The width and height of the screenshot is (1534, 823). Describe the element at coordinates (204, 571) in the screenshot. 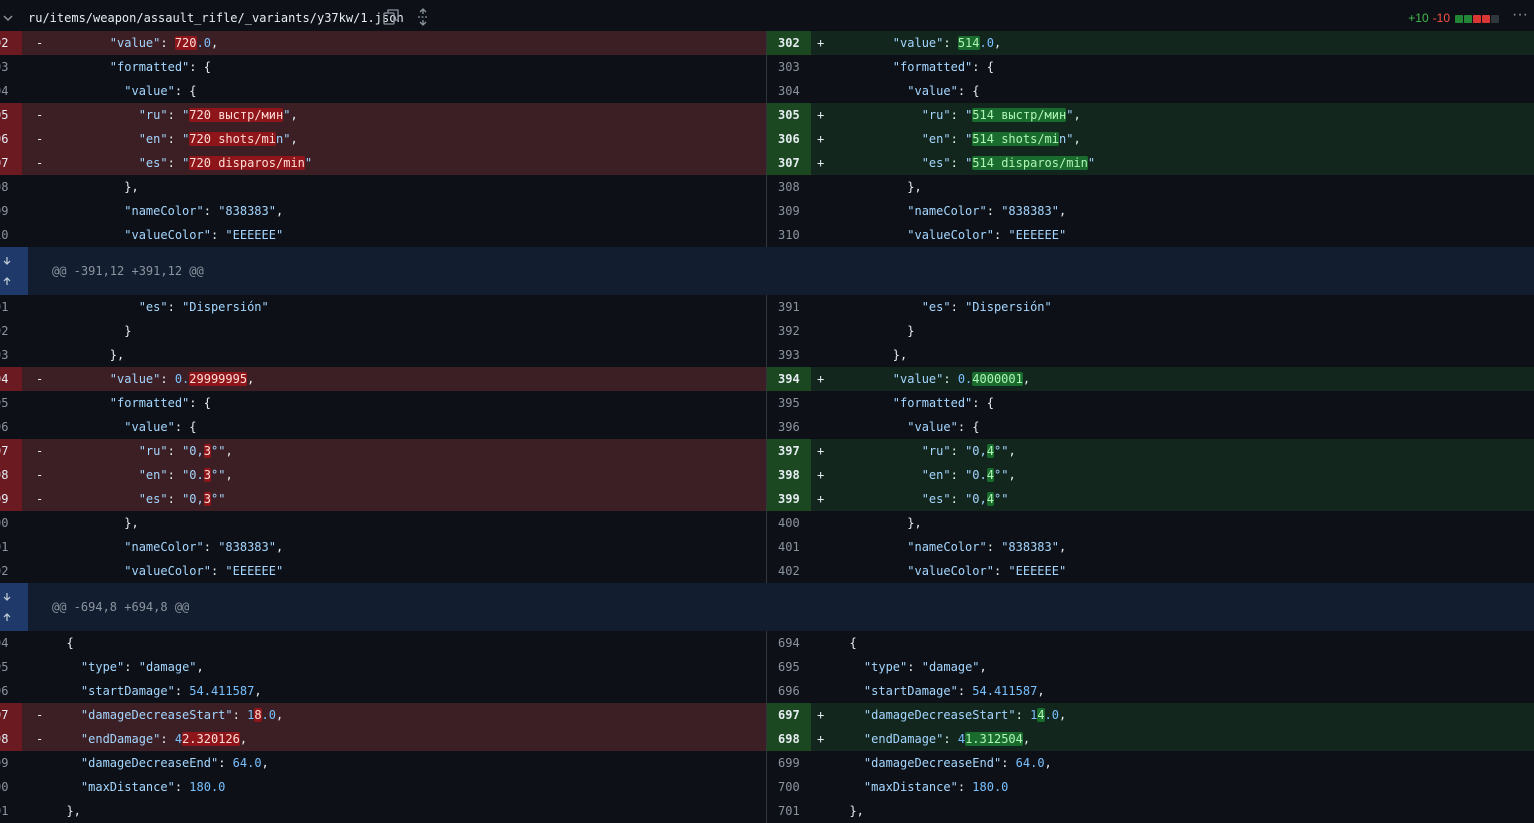

I see `old-line-code: "valueColor": "EEEEEE"` at that location.